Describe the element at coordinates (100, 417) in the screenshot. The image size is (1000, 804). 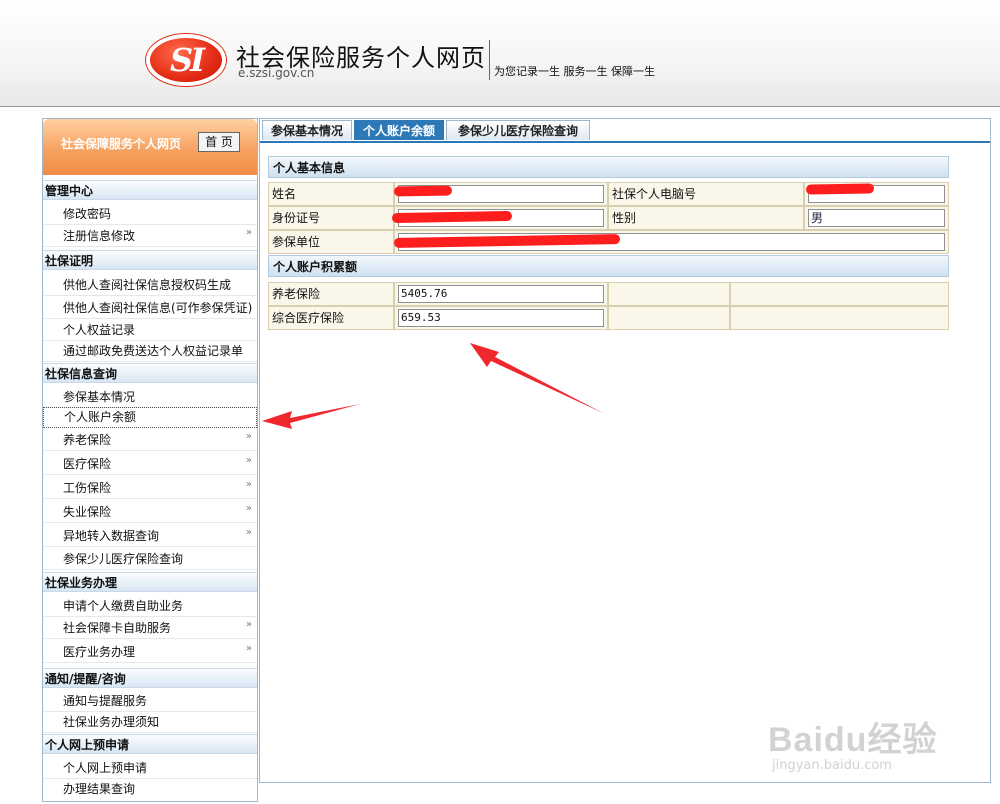
I see `sidebar-item-label: 个人账户余额` at that location.